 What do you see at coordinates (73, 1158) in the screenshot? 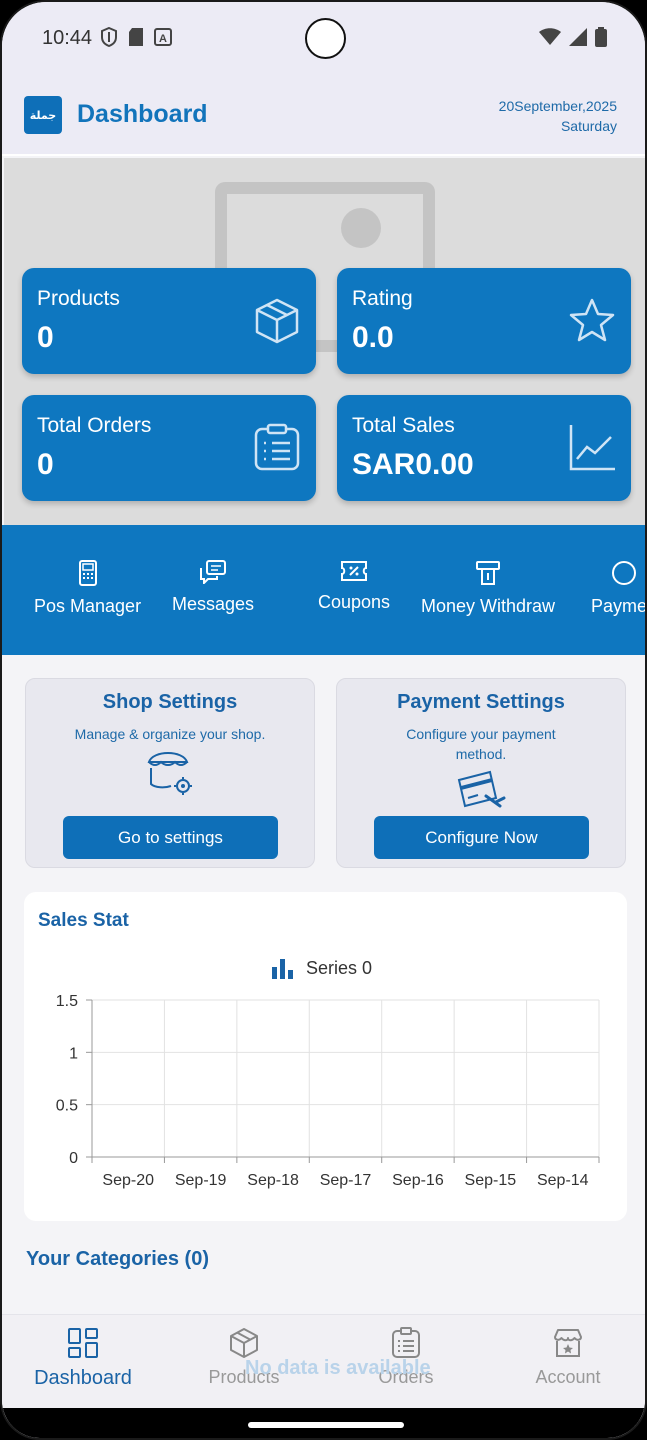
I see `y-tick-label: 0` at bounding box center [73, 1158].